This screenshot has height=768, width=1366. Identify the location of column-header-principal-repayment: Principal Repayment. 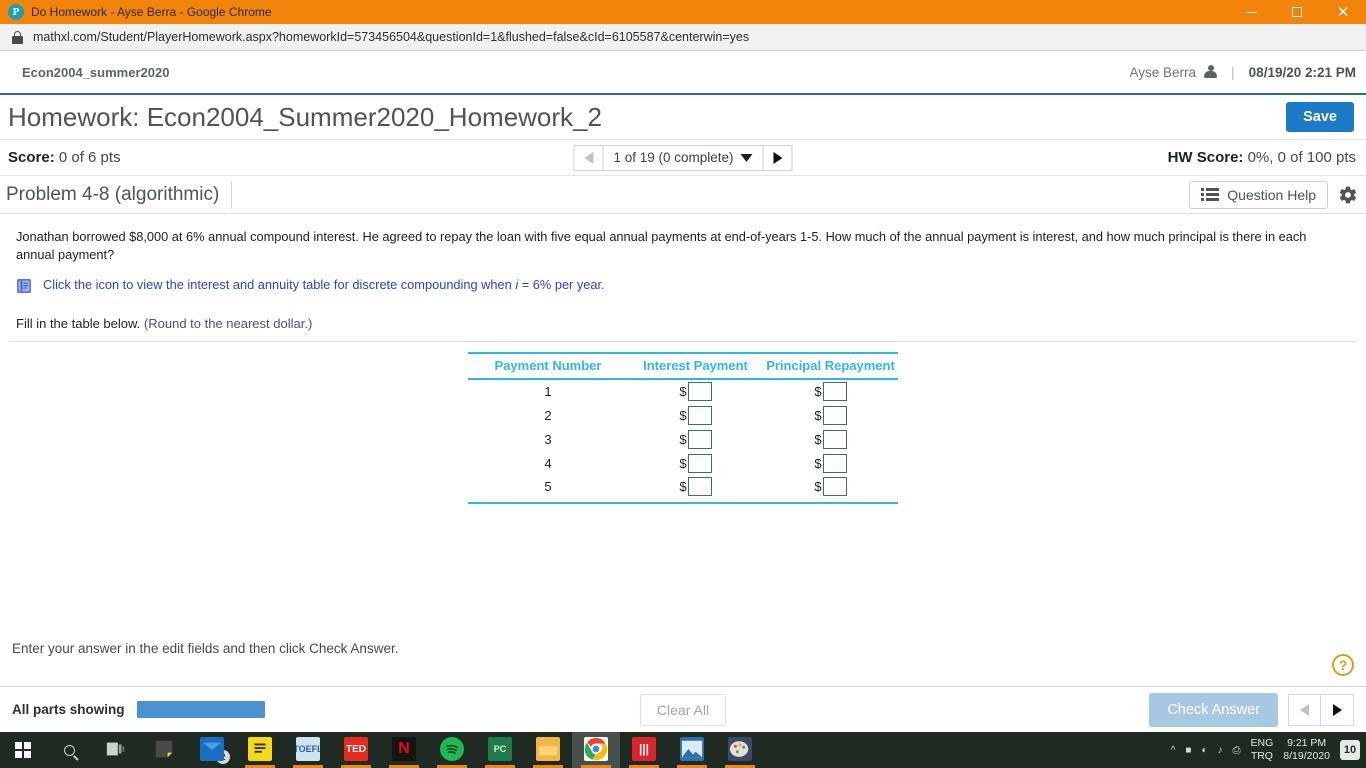
(830, 366).